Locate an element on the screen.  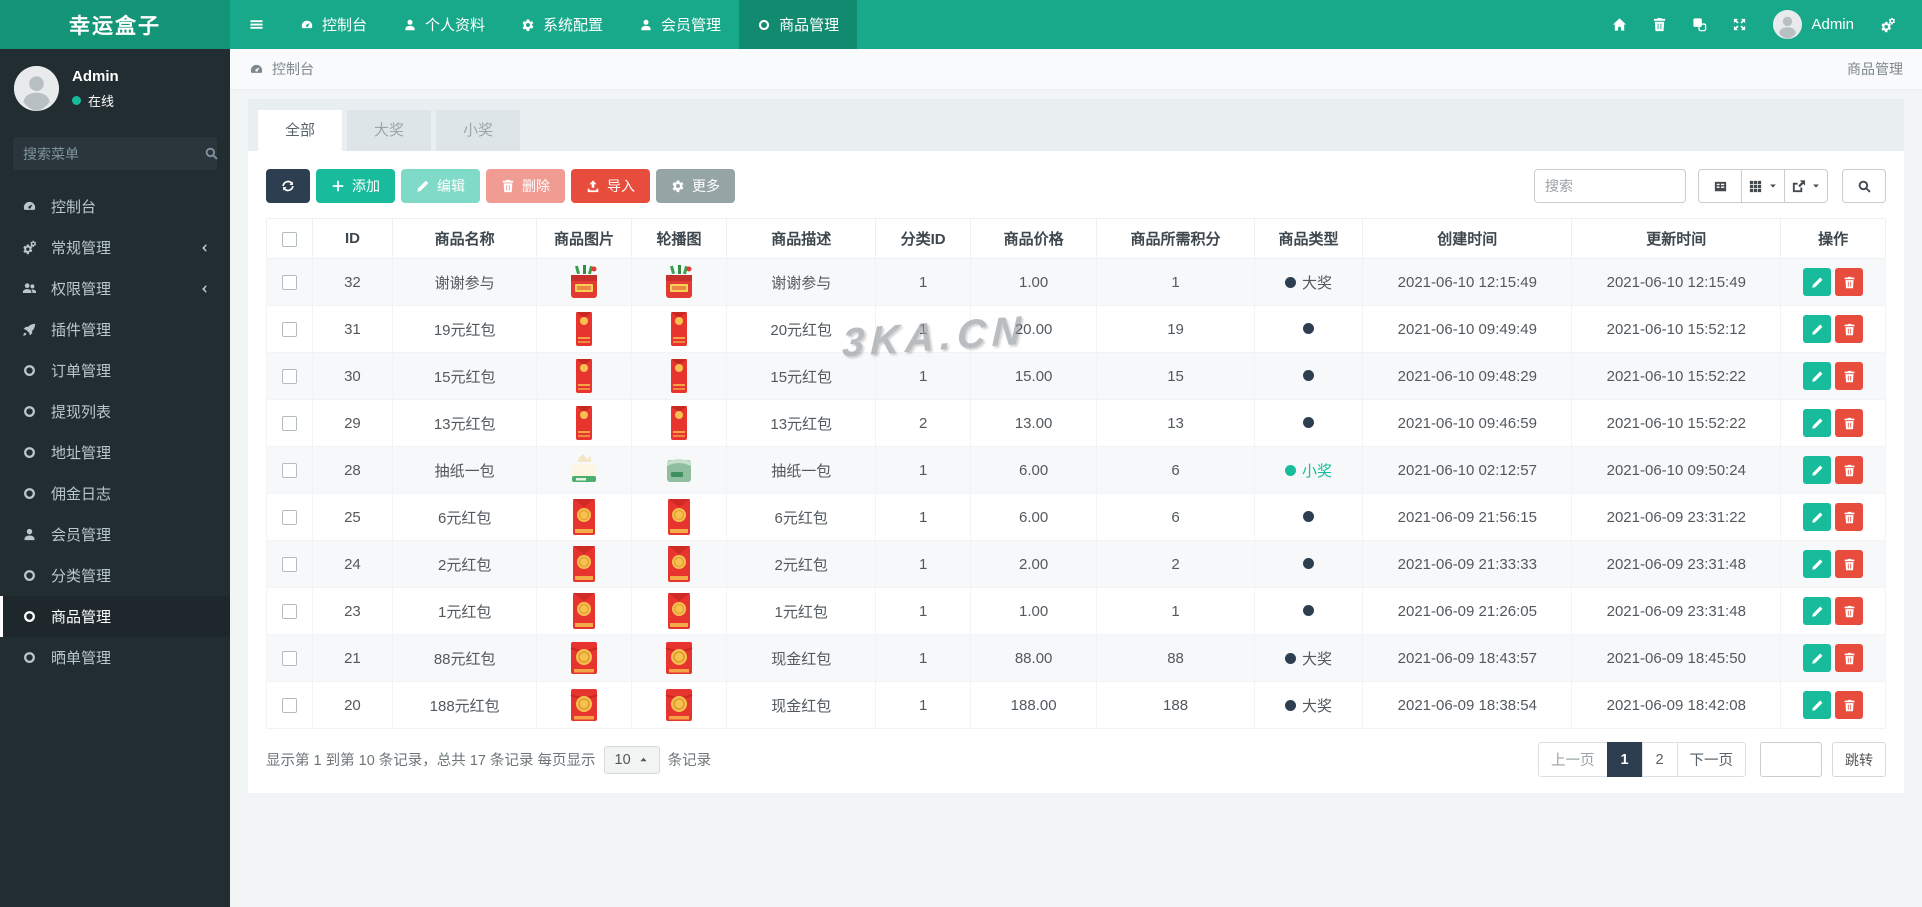
sidebar-item-地址管理: 地址管理 is located at coordinates (115, 452).